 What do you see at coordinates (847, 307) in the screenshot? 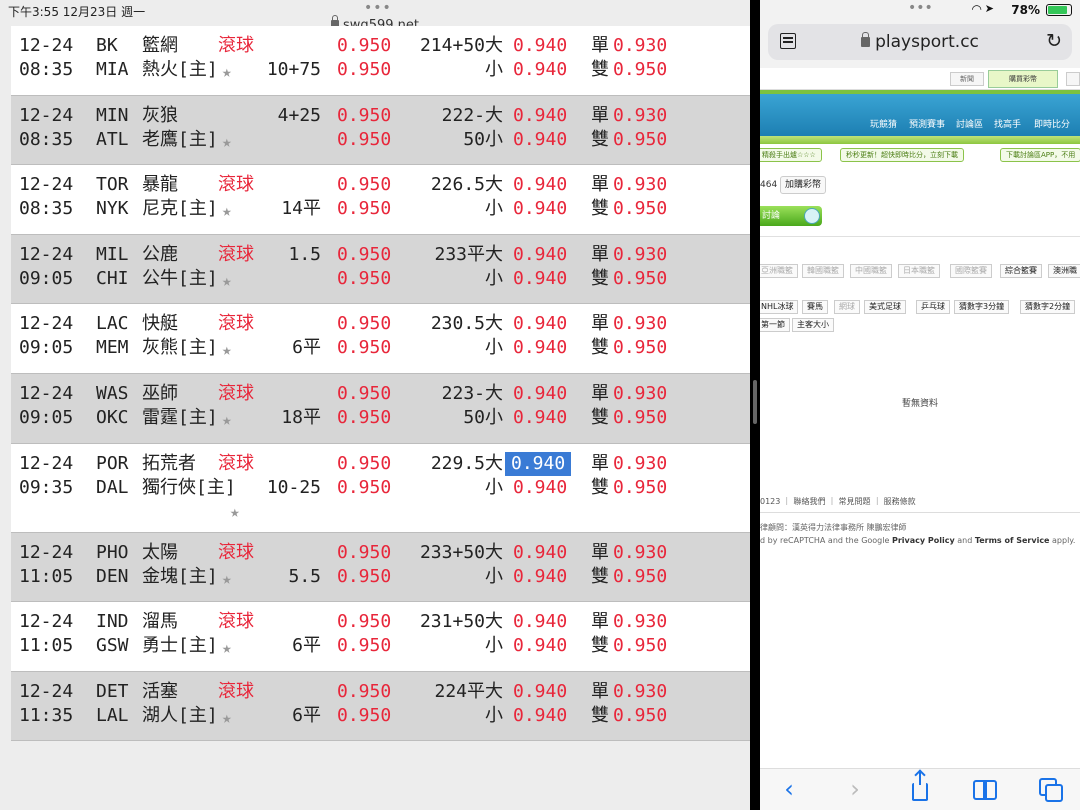
I see `category-tag: 網球` at bounding box center [847, 307].